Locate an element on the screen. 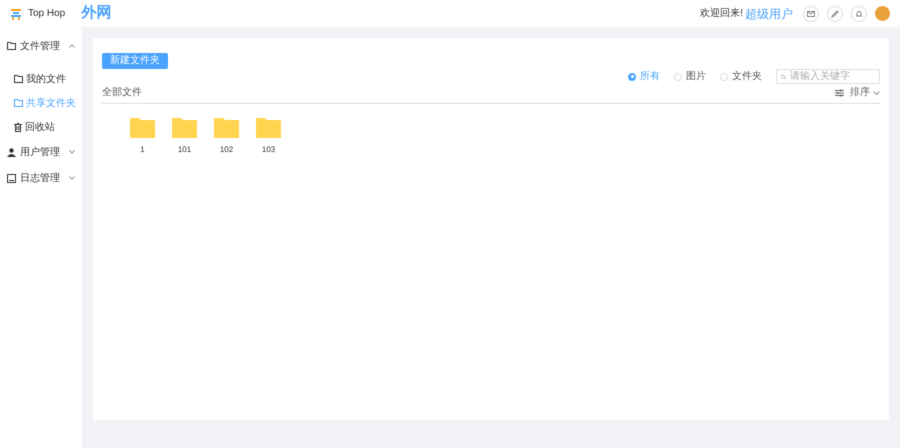  sort-button: 排序 is located at coordinates (857, 92).